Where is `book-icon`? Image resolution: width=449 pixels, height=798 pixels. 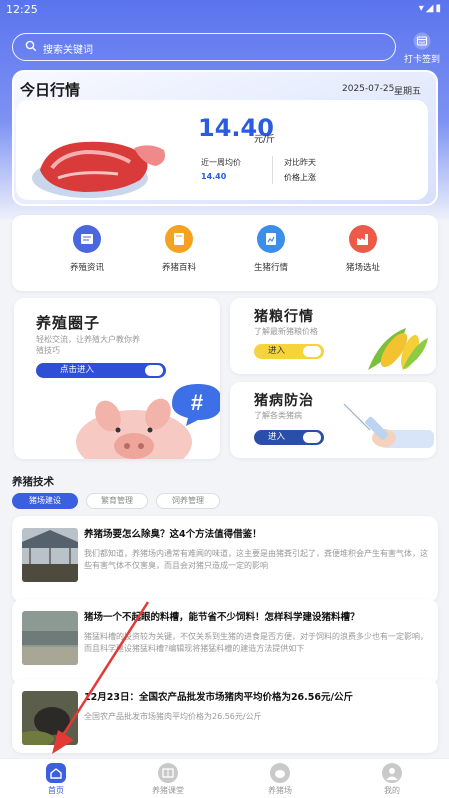
book-icon is located at coordinates (179, 239).